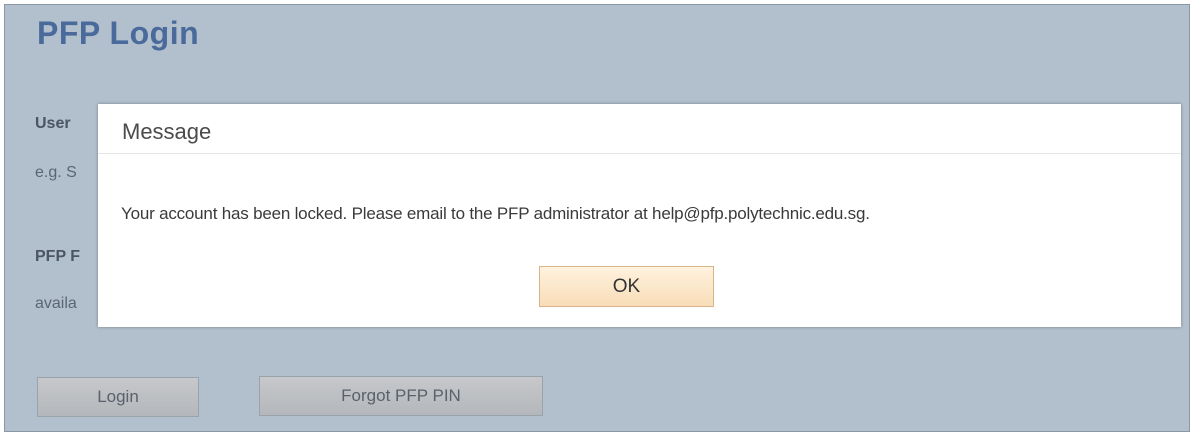 This screenshot has height=436, width=1194. What do you see at coordinates (56, 303) in the screenshot?
I see `pfp-pin-hint: availa` at bounding box center [56, 303].